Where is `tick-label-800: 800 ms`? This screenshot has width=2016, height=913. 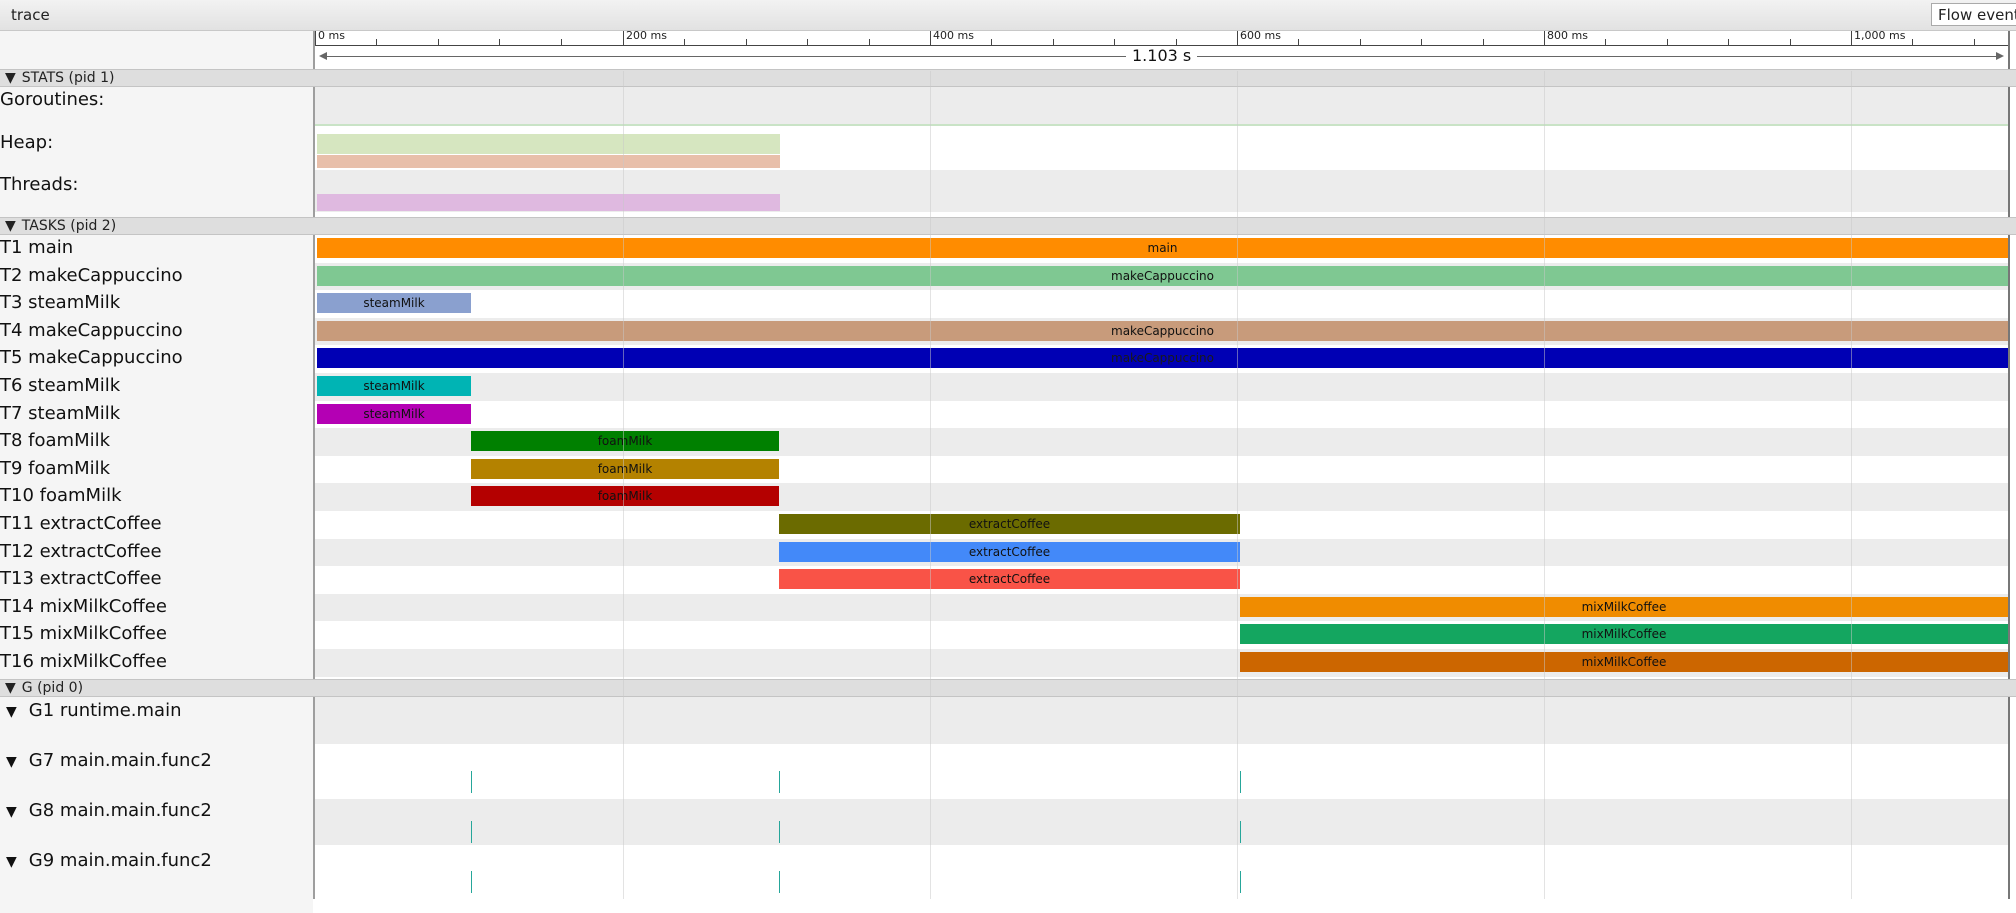
tick-label-800: 800 ms is located at coordinates (1567, 35).